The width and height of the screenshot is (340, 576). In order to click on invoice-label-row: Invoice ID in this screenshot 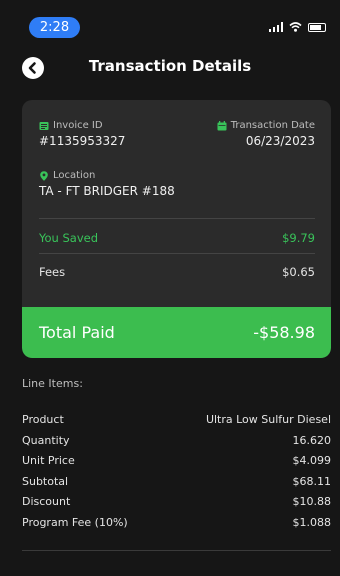, I will do `click(82, 125)`.